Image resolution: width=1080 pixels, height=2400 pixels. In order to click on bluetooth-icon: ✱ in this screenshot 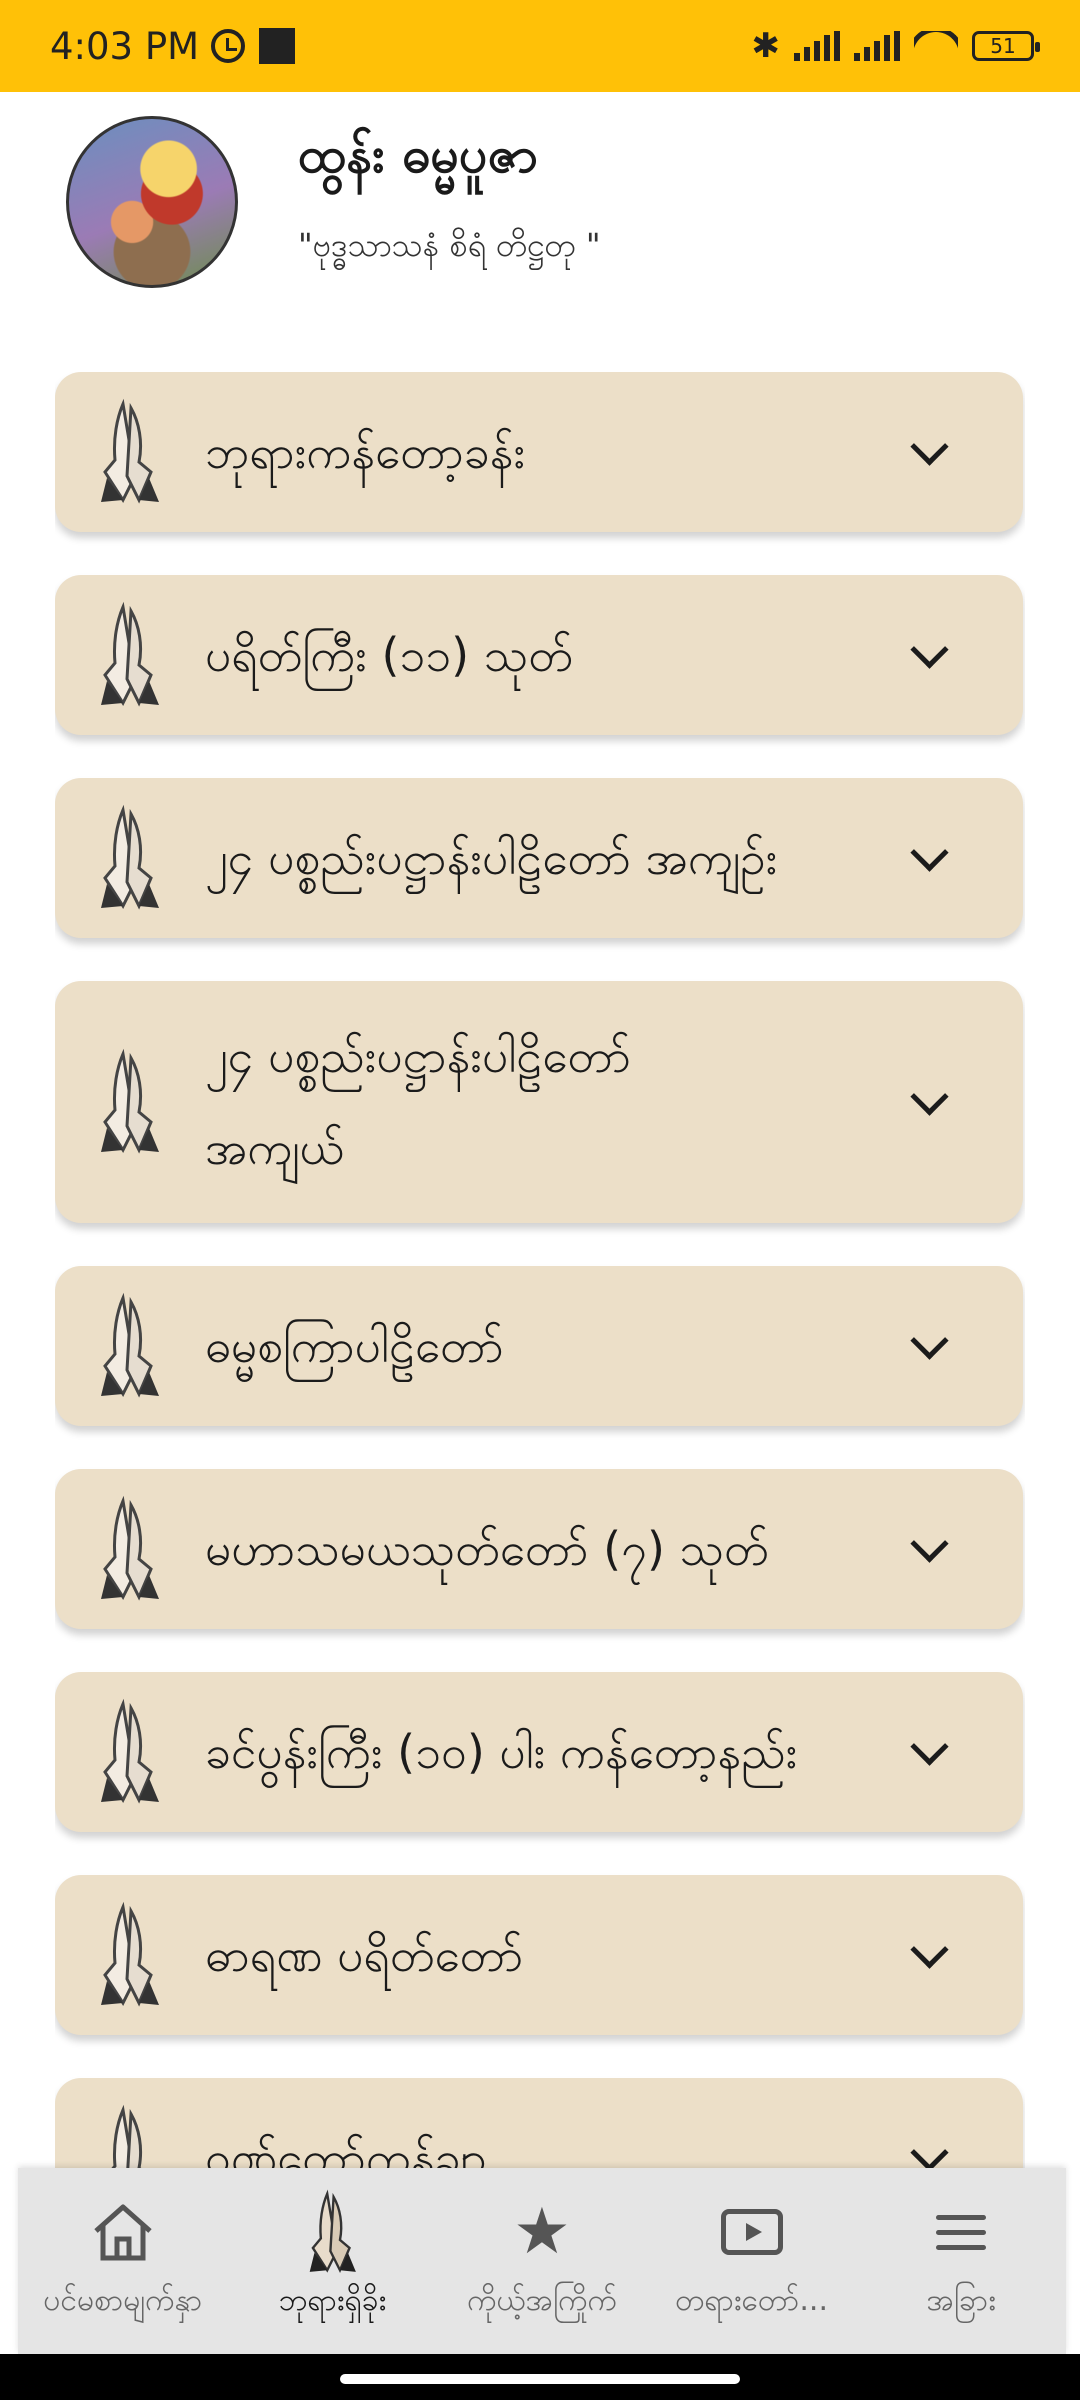, I will do `click(766, 46)`.